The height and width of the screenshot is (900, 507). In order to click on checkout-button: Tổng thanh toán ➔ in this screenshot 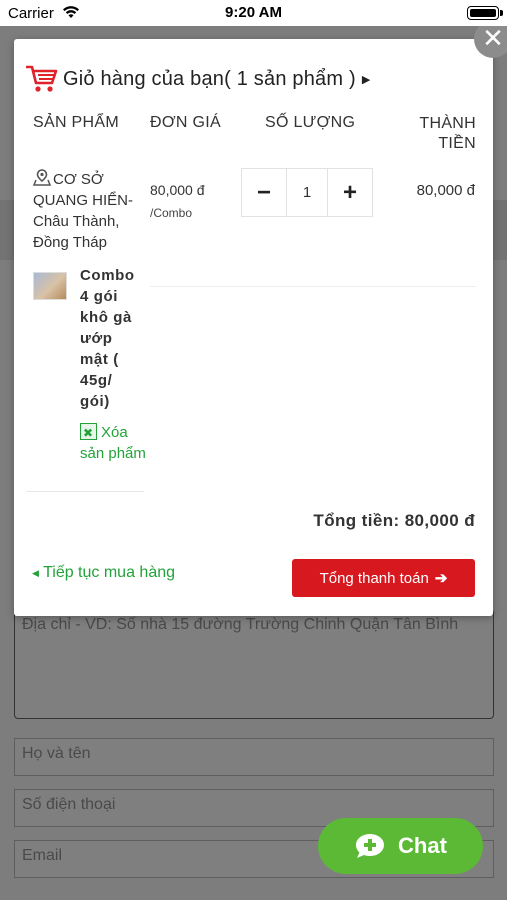, I will do `click(383, 578)`.